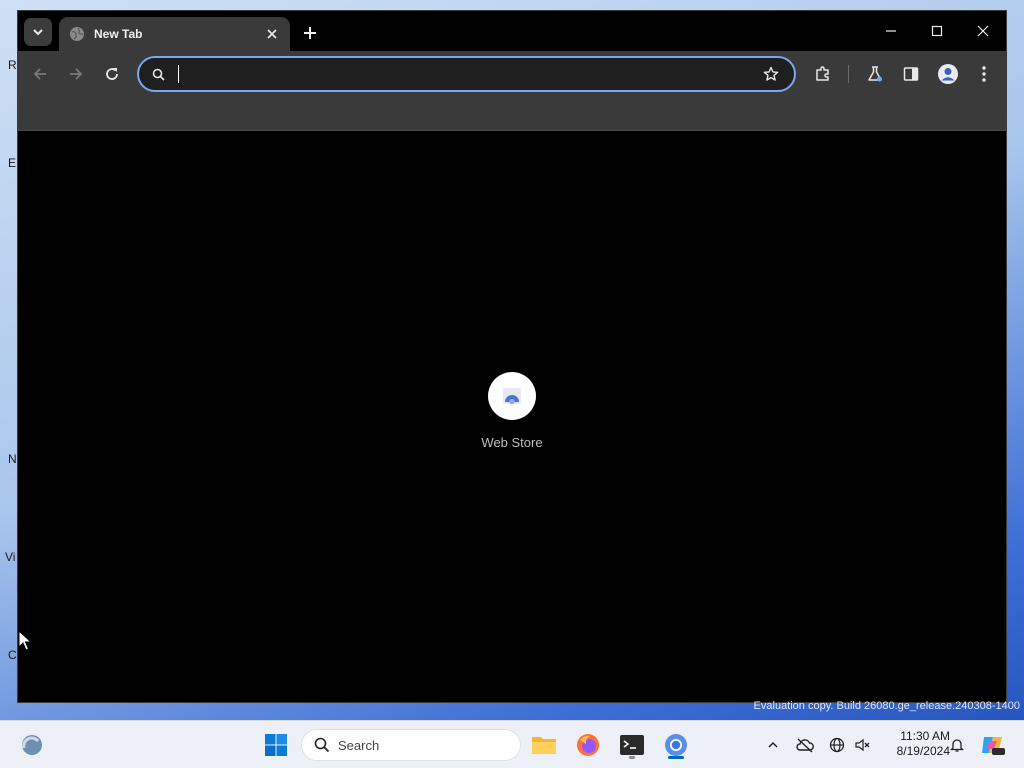 The width and height of the screenshot is (1024, 768). What do you see at coordinates (12, 655) in the screenshot?
I see `desktop-icon-label: C` at bounding box center [12, 655].